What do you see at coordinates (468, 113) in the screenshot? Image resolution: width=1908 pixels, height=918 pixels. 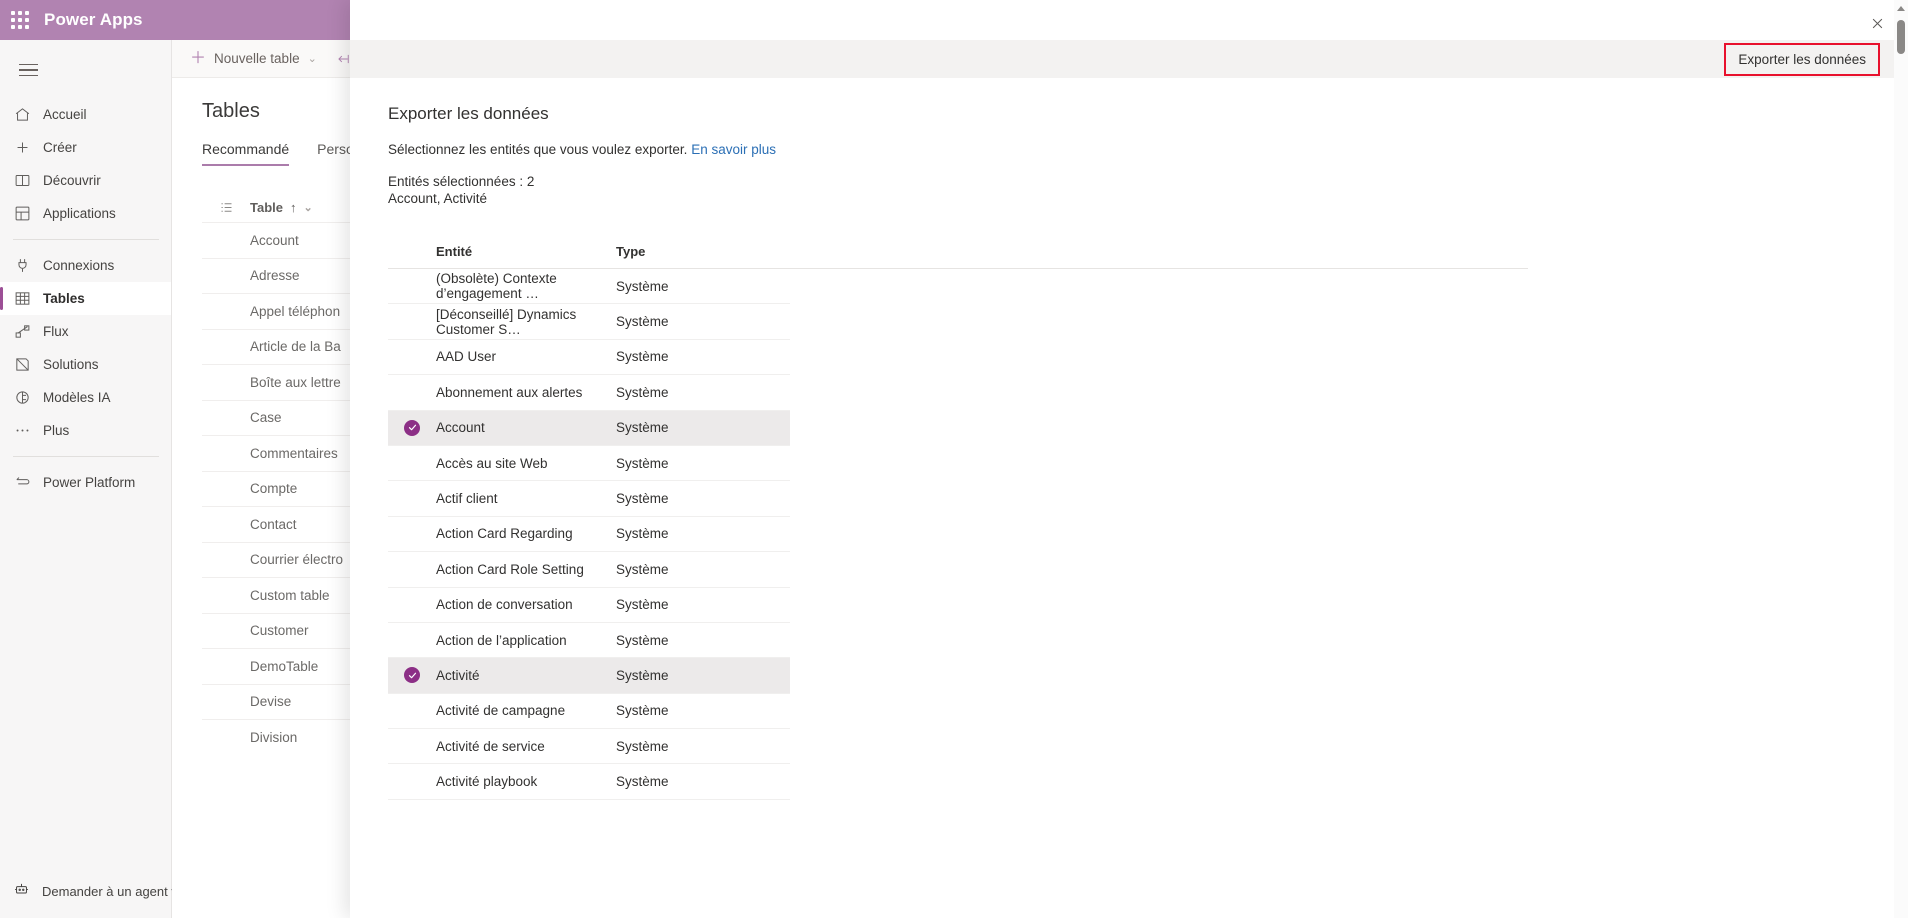 I see `panel-title: Exporter les données` at bounding box center [468, 113].